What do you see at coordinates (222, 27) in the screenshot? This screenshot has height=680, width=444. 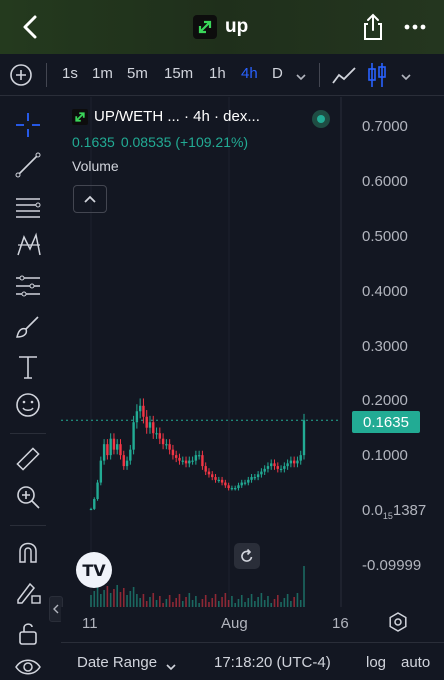 I see `top-nav: up` at bounding box center [222, 27].